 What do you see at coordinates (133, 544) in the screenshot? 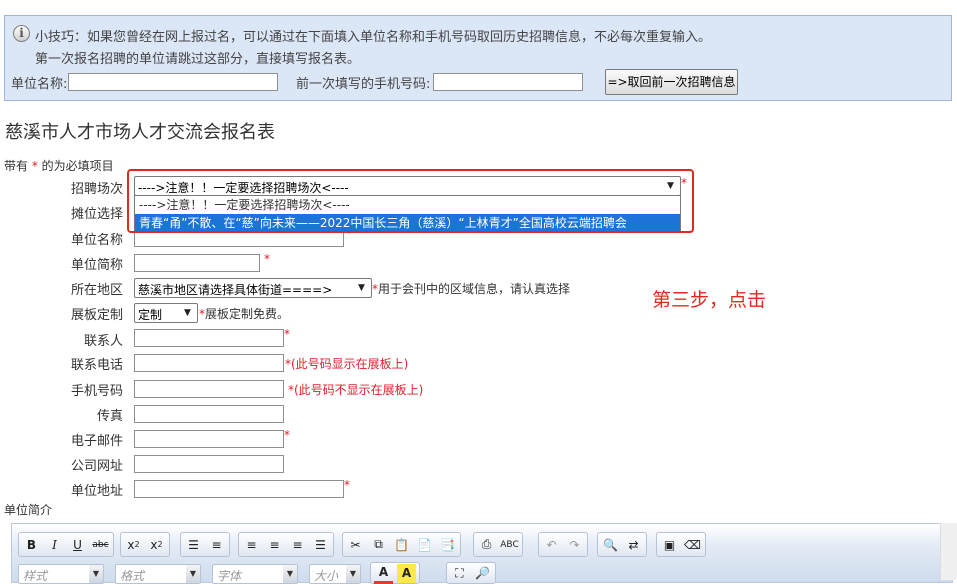
I see `subscript-icon: x2` at bounding box center [133, 544].